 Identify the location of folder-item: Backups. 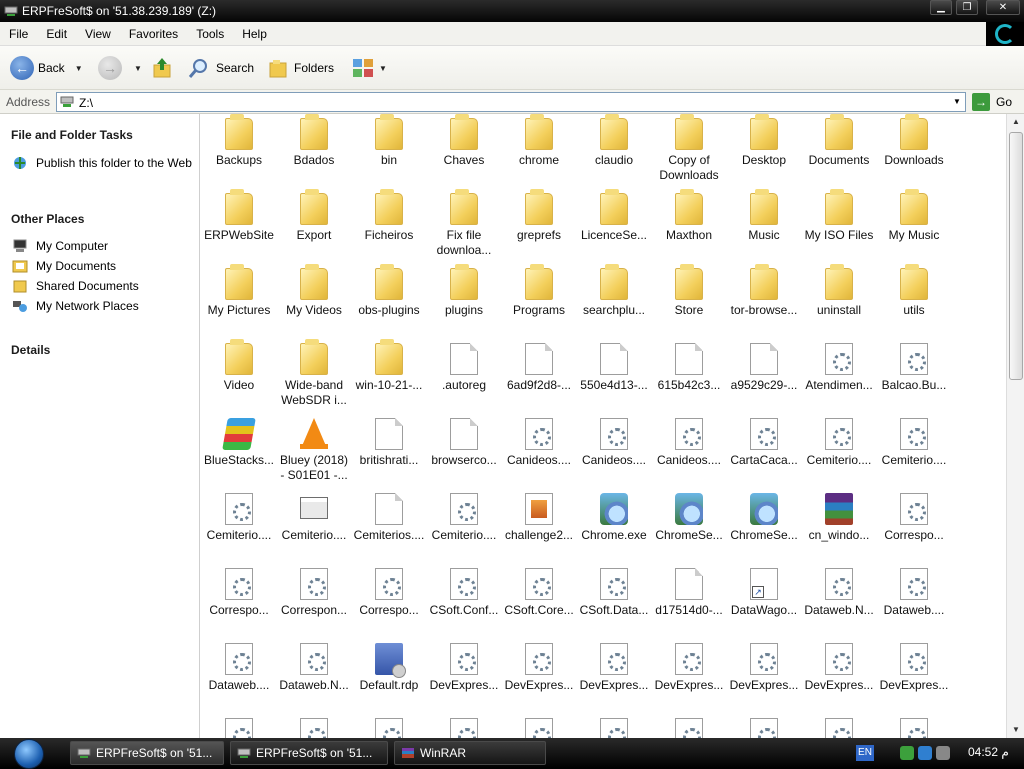
(239, 149).